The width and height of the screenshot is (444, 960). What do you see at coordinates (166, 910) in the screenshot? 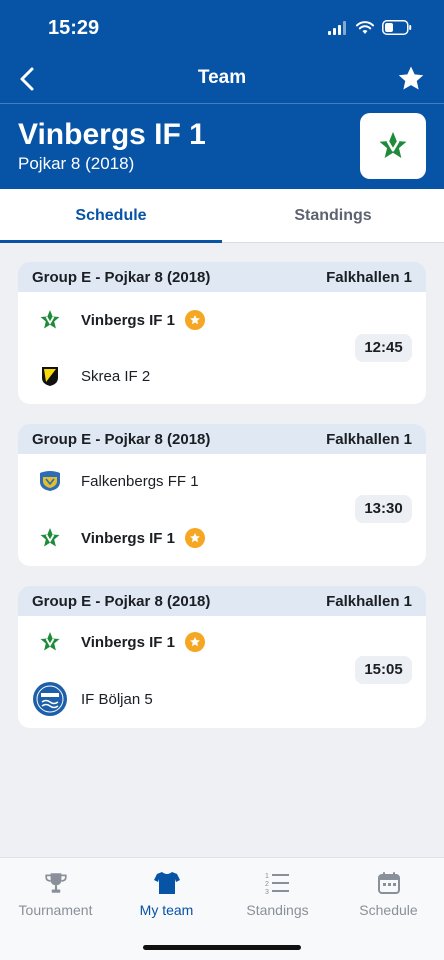
I see `nav-label: My team` at bounding box center [166, 910].